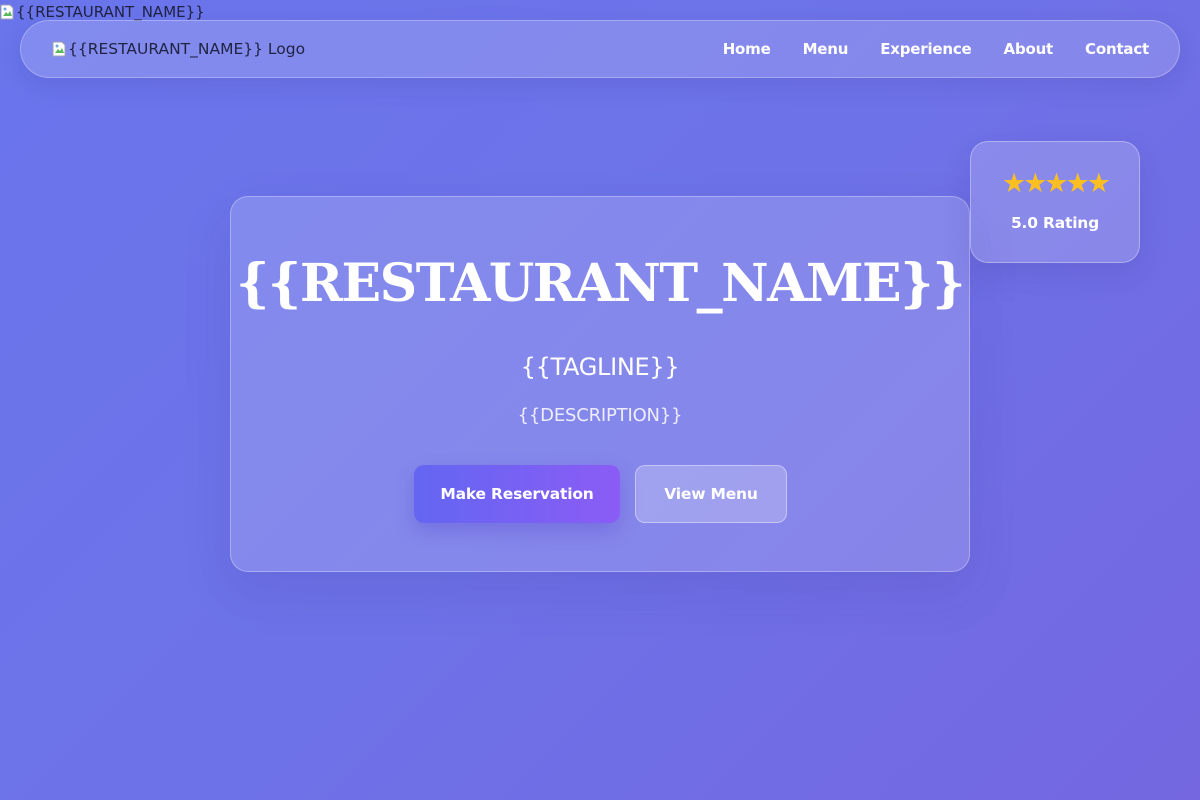  I want to click on nav-link-home: Home, so click(747, 49).